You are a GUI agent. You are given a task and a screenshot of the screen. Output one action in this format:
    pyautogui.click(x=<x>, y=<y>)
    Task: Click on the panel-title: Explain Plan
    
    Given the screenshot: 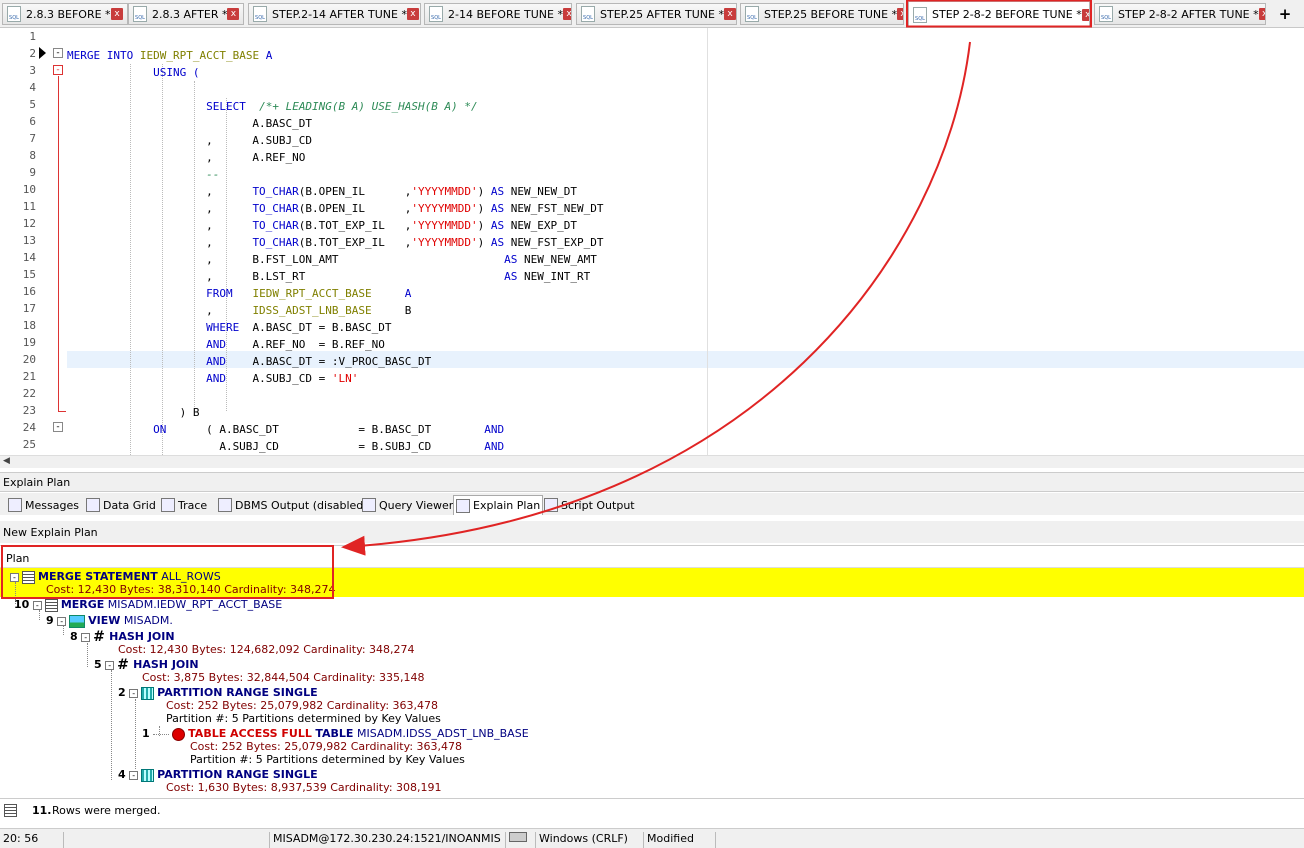 What is the action you would take?
    pyautogui.click(x=652, y=482)
    